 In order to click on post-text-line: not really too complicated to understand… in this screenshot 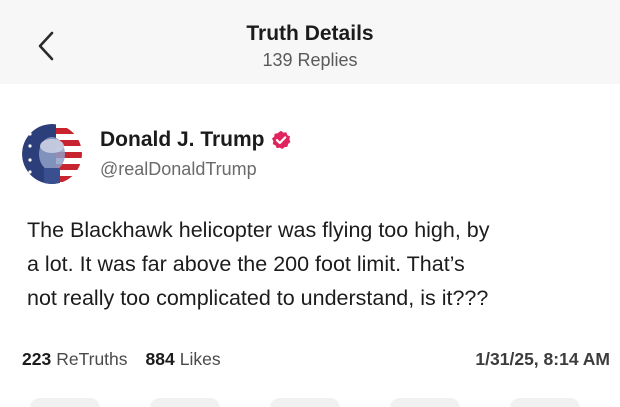, I will do `click(258, 298)`.